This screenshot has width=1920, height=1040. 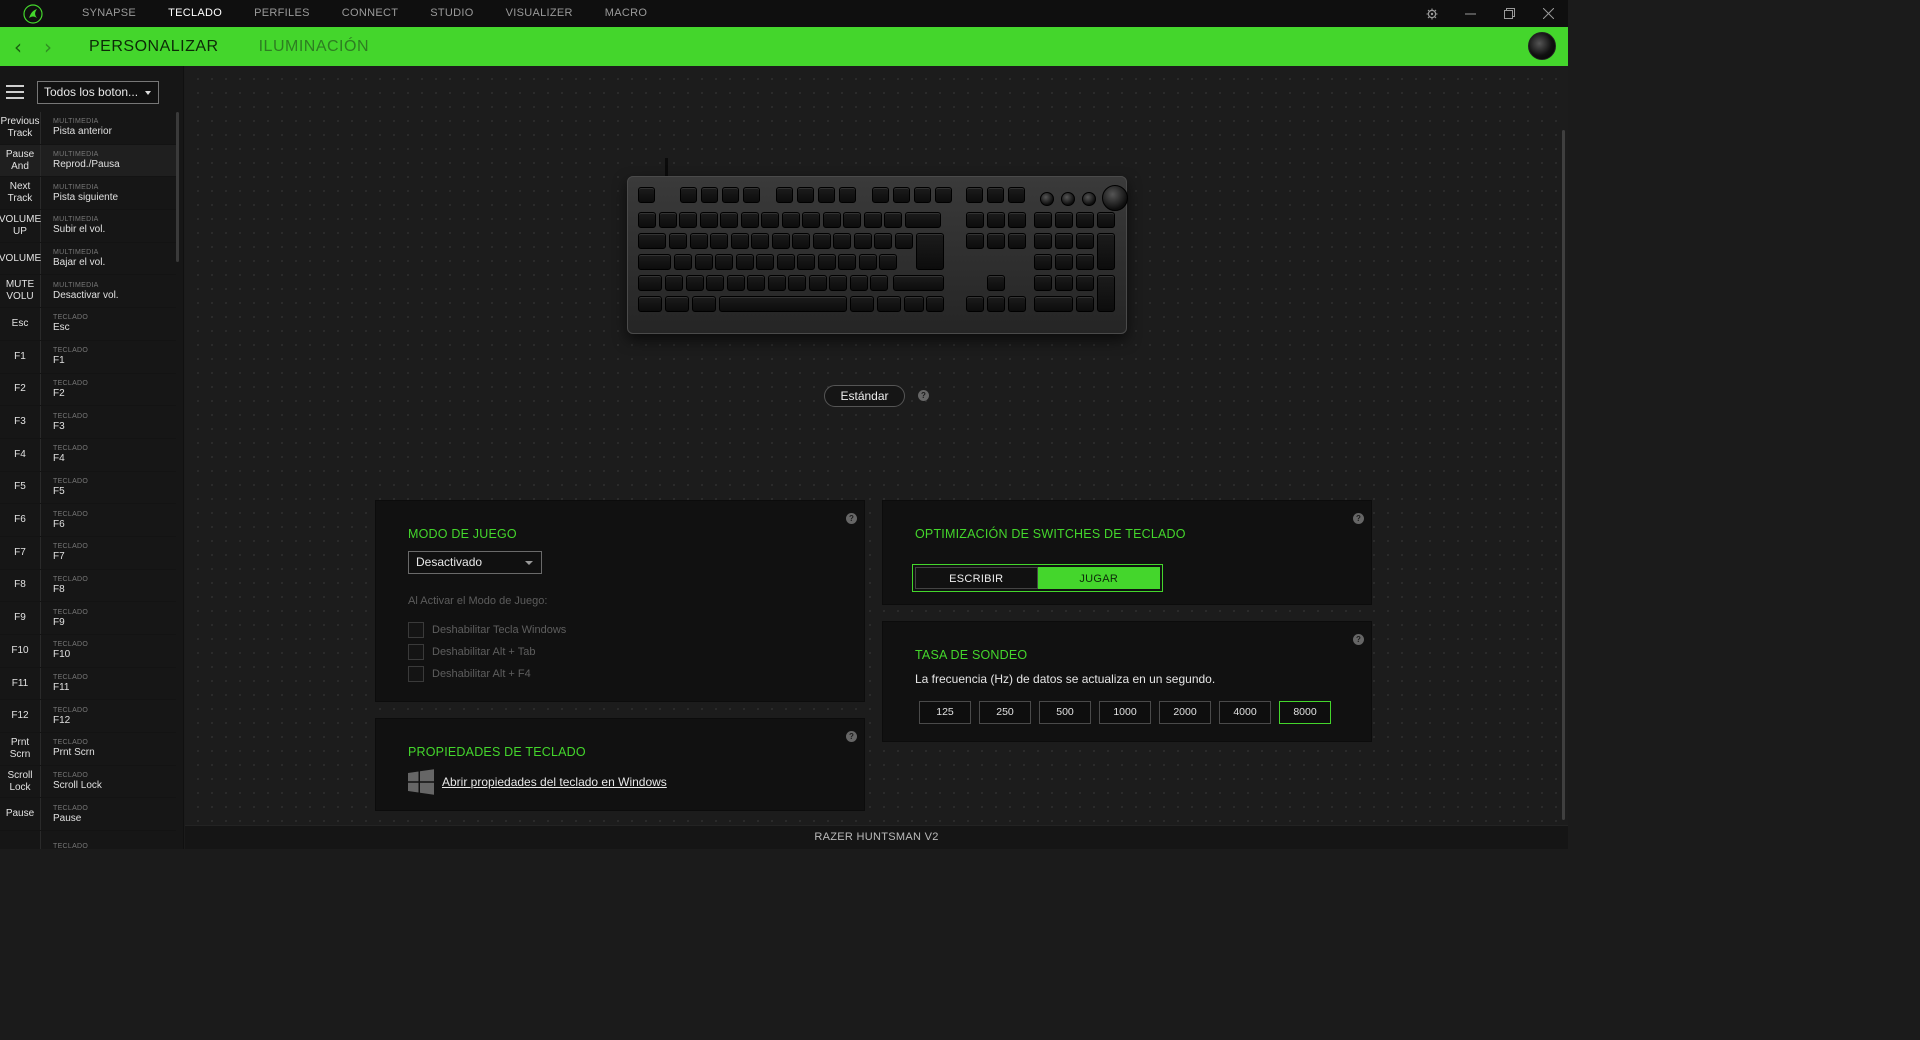 I want to click on key-assignment-row: F5 TECLADO F5, so click(x=88, y=488).